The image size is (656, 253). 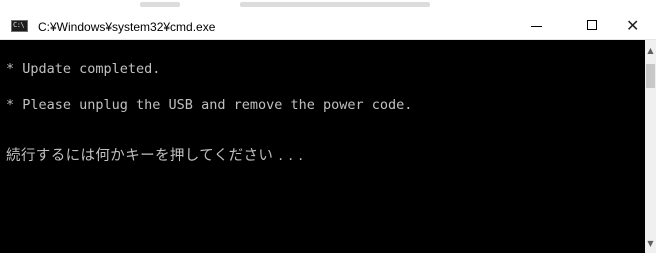 I want to click on console-line: 続行するには何かキーを押してください . . ., so click(x=155, y=156).